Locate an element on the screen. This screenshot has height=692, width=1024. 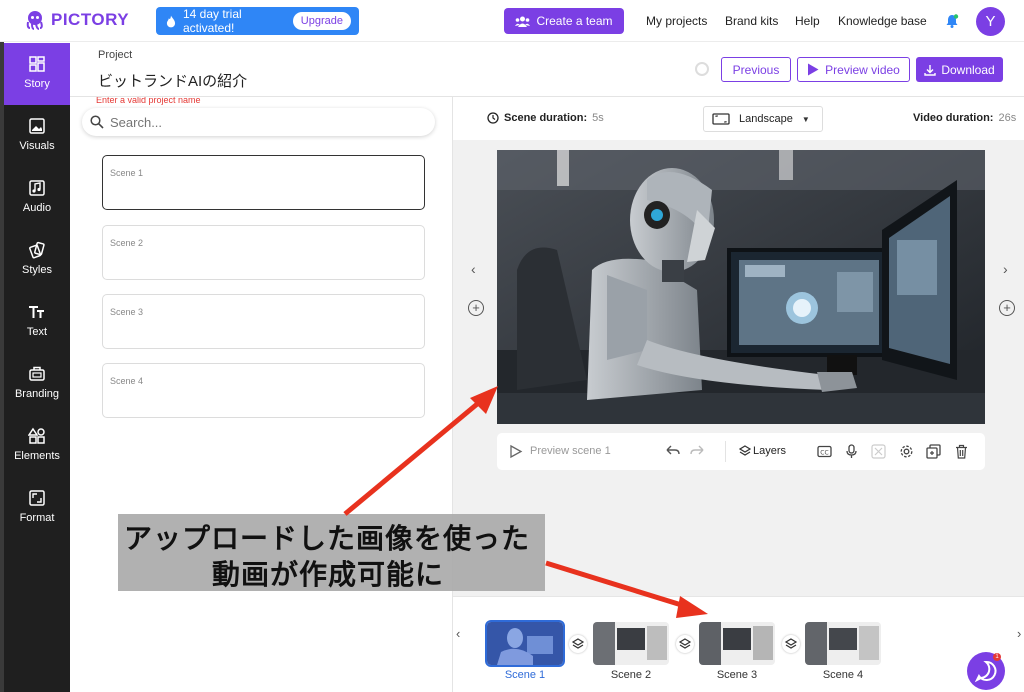
scene-card-label: Scene 3 is located at coordinates (127, 312).